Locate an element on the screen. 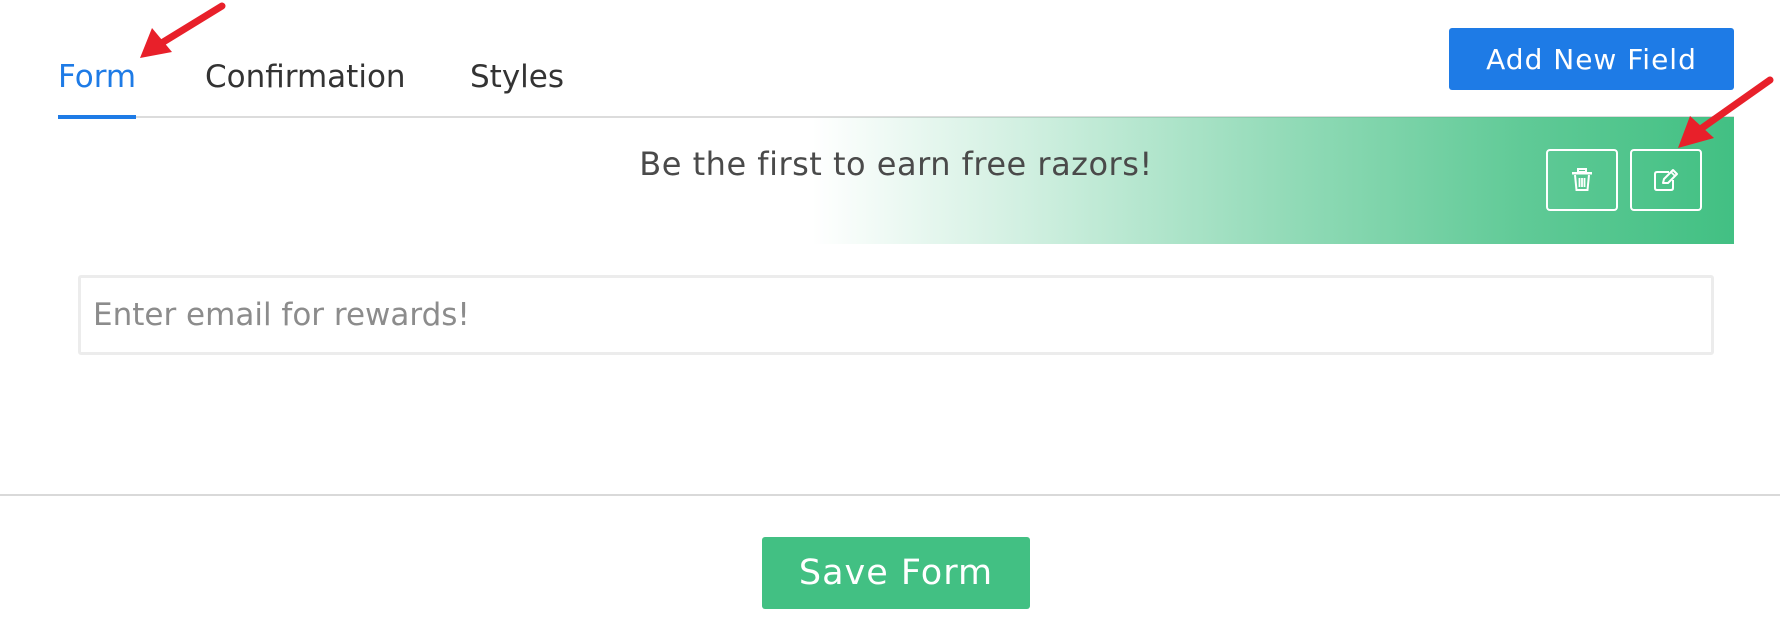  edit-field-button is located at coordinates (1666, 180).